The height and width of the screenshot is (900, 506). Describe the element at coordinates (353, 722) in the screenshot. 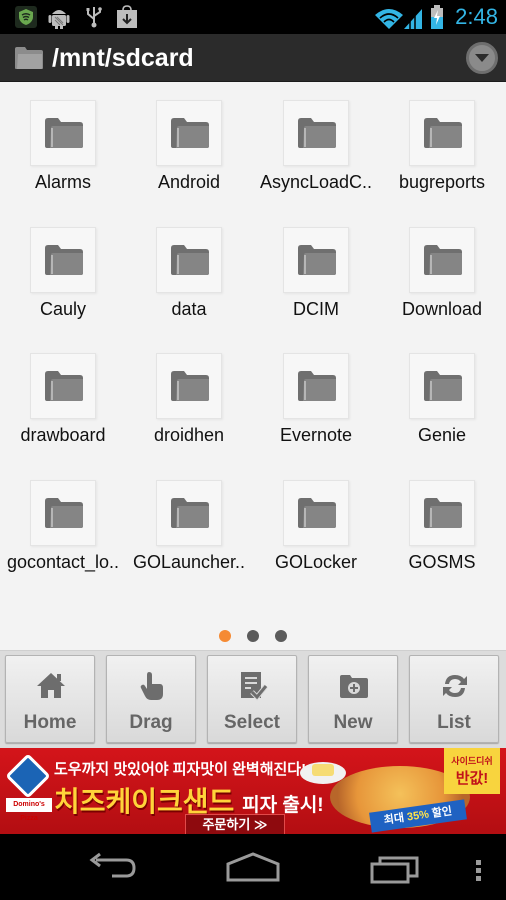

I see `new-folder-button-label: New` at that location.